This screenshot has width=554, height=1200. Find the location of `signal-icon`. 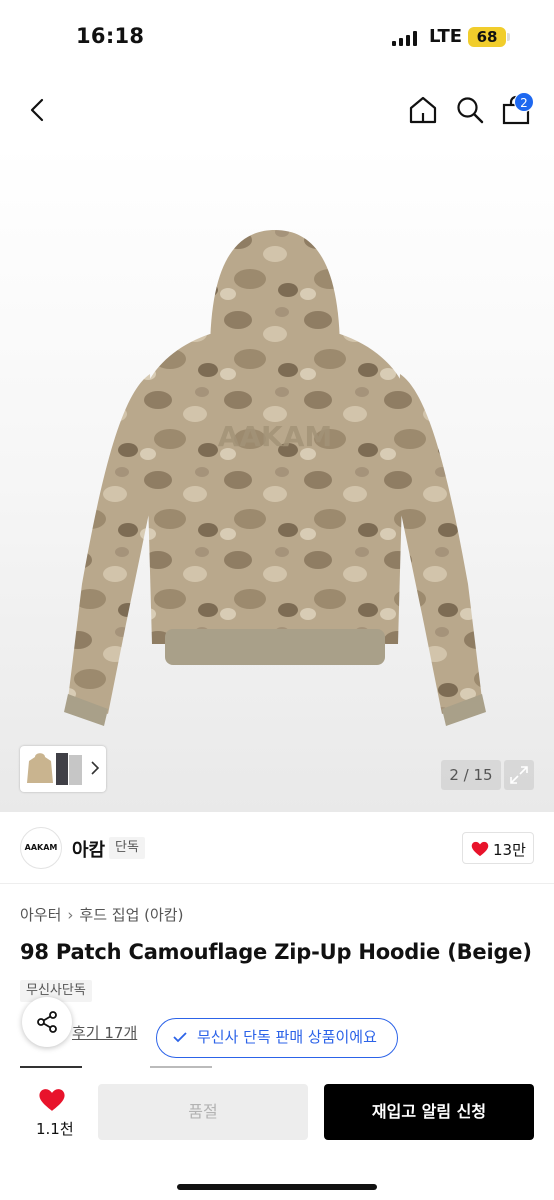

signal-icon is located at coordinates (405, 38).